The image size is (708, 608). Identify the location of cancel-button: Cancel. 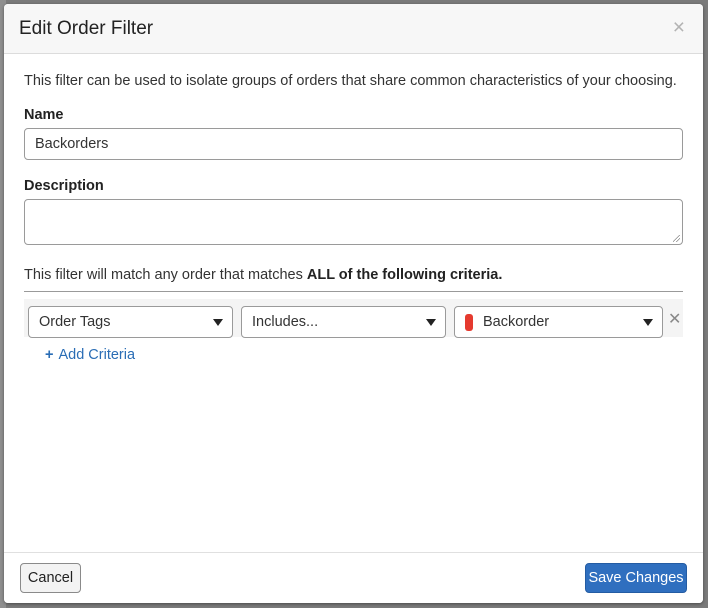
(50, 578).